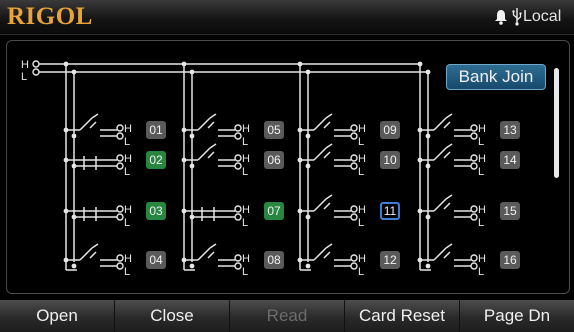 The width and height of the screenshot is (574, 332). I want to click on scroll-thumb, so click(556, 123).